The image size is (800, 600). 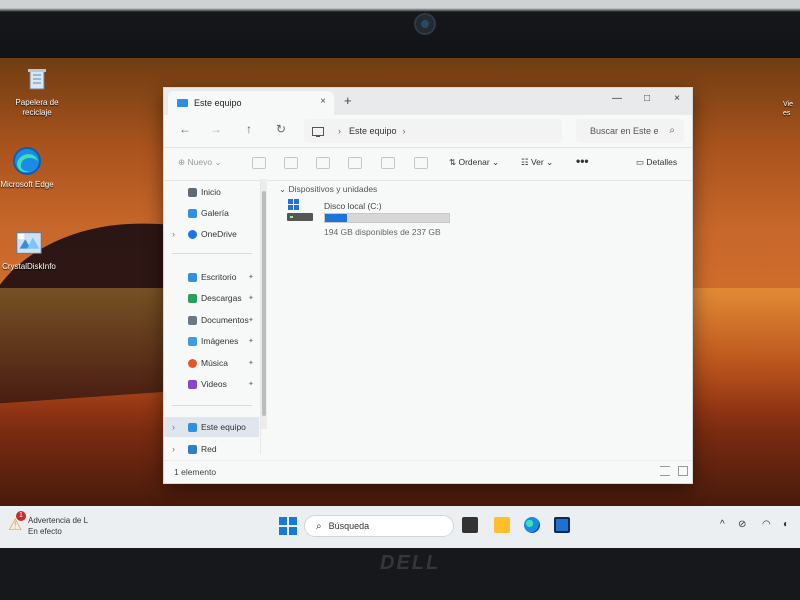 I want to click on sidebar-item-label: Videos, so click(x=214, y=384).